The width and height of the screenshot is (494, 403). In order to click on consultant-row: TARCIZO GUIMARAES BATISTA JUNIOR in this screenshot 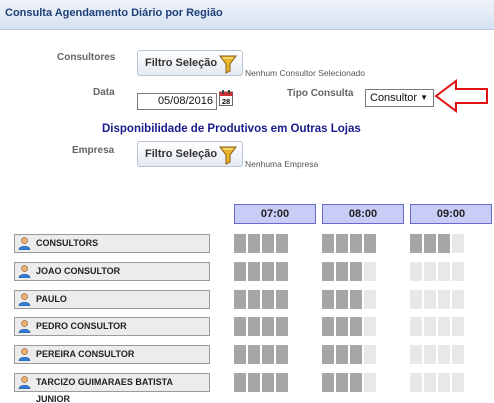, I will do `click(112, 388)`.